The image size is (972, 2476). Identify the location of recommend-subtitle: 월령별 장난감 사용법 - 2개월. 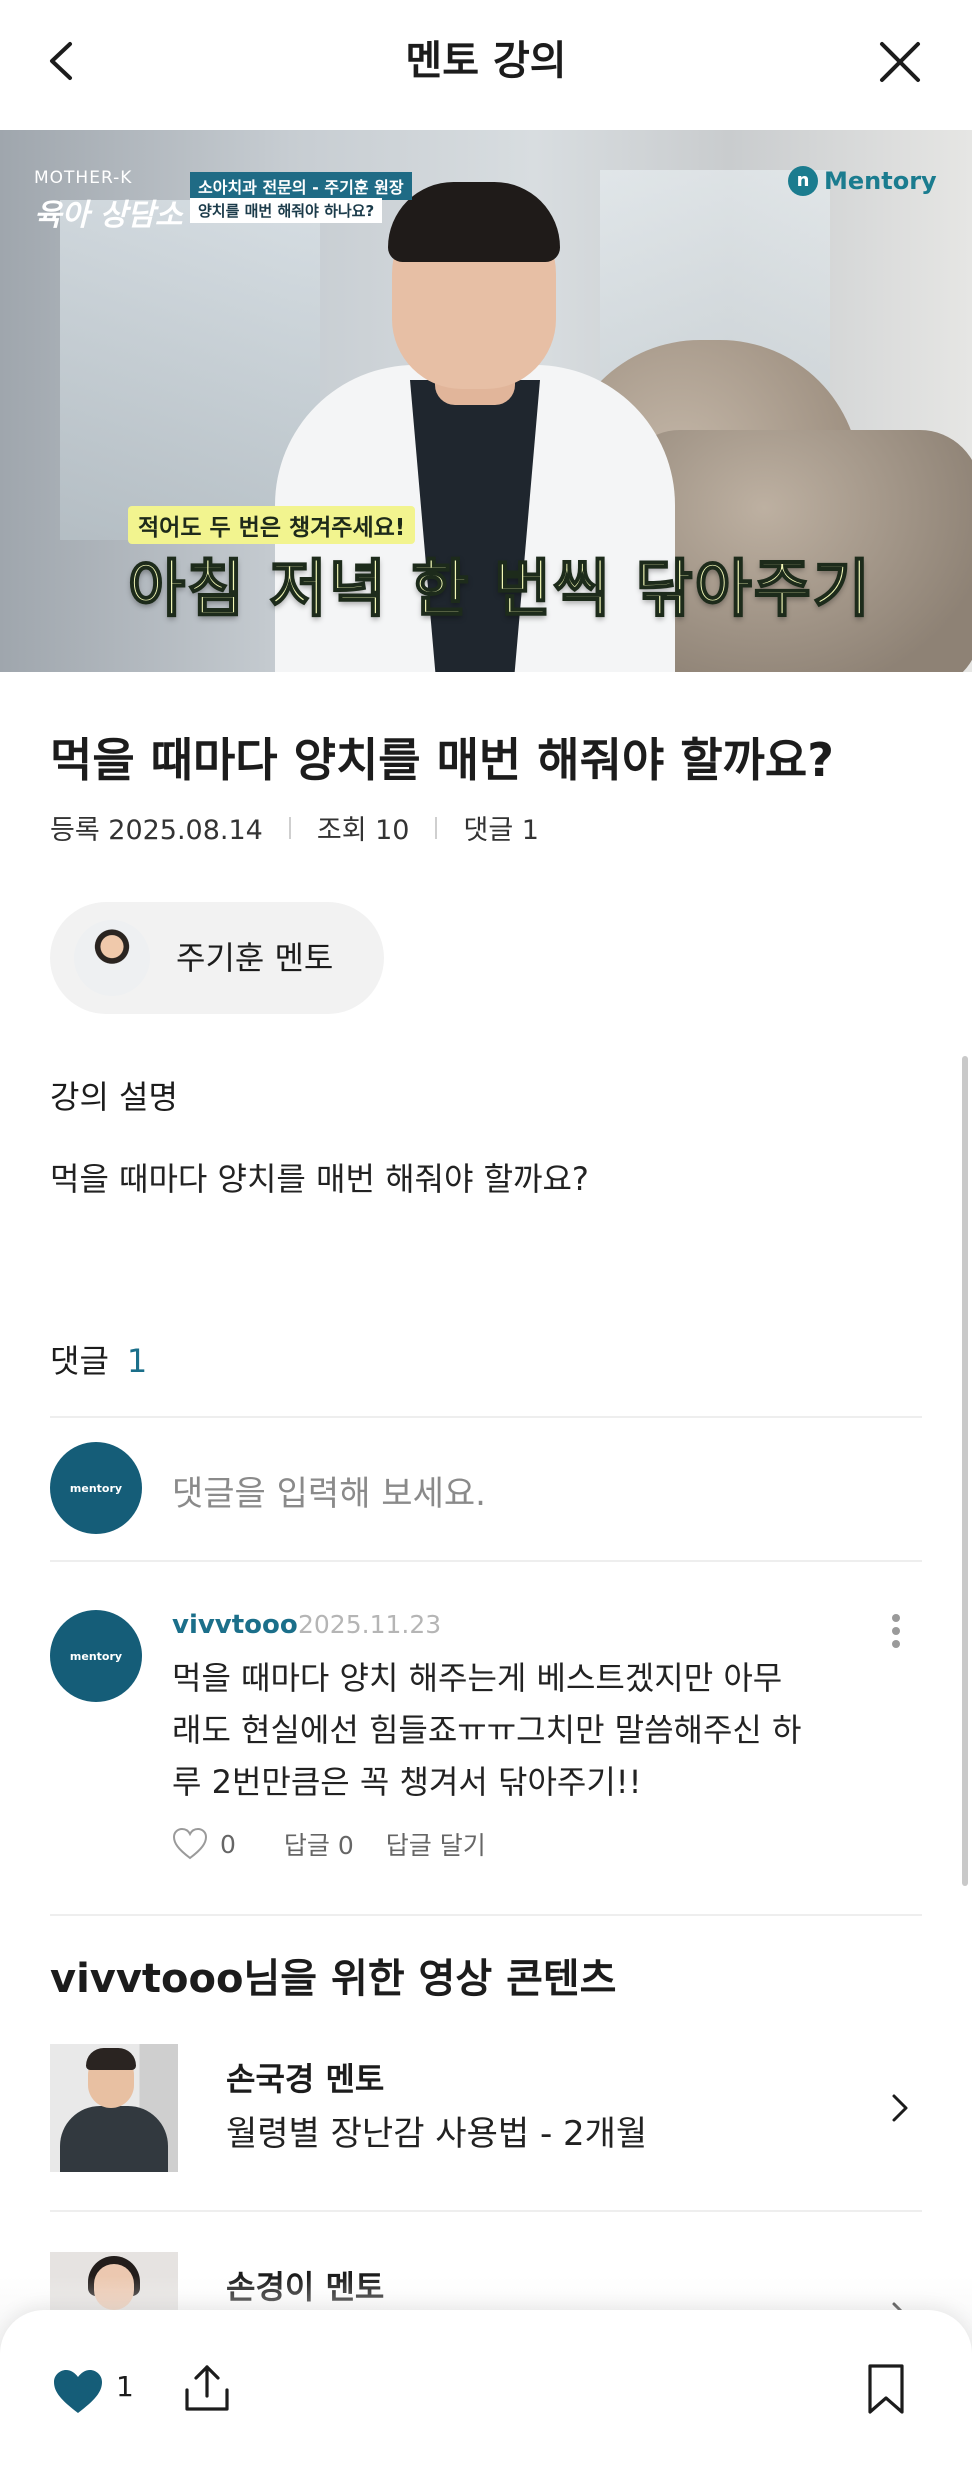
(437, 2134).